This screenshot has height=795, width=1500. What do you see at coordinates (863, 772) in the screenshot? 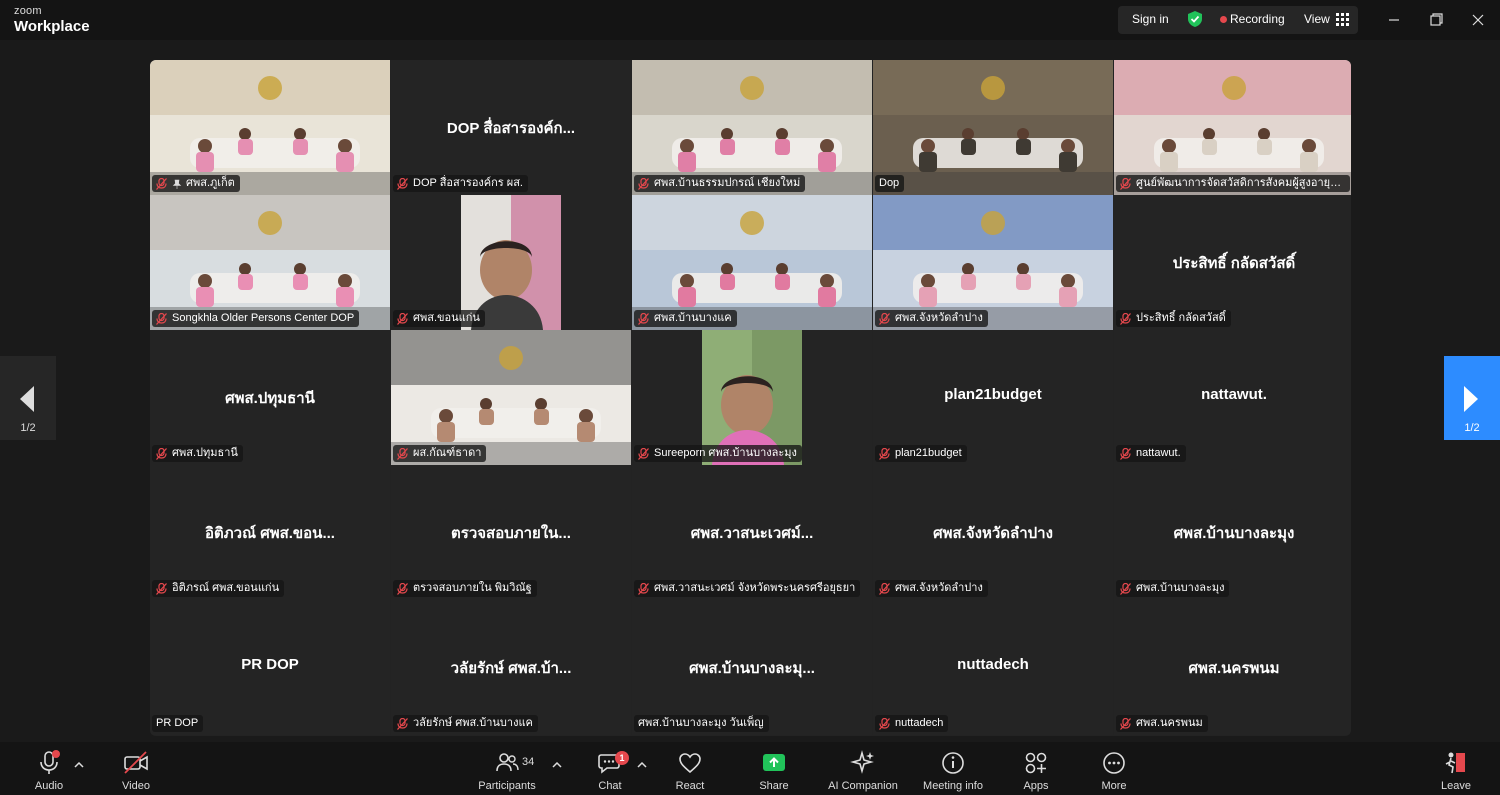
I see `ai-companion-button: AI Companion` at bounding box center [863, 772].